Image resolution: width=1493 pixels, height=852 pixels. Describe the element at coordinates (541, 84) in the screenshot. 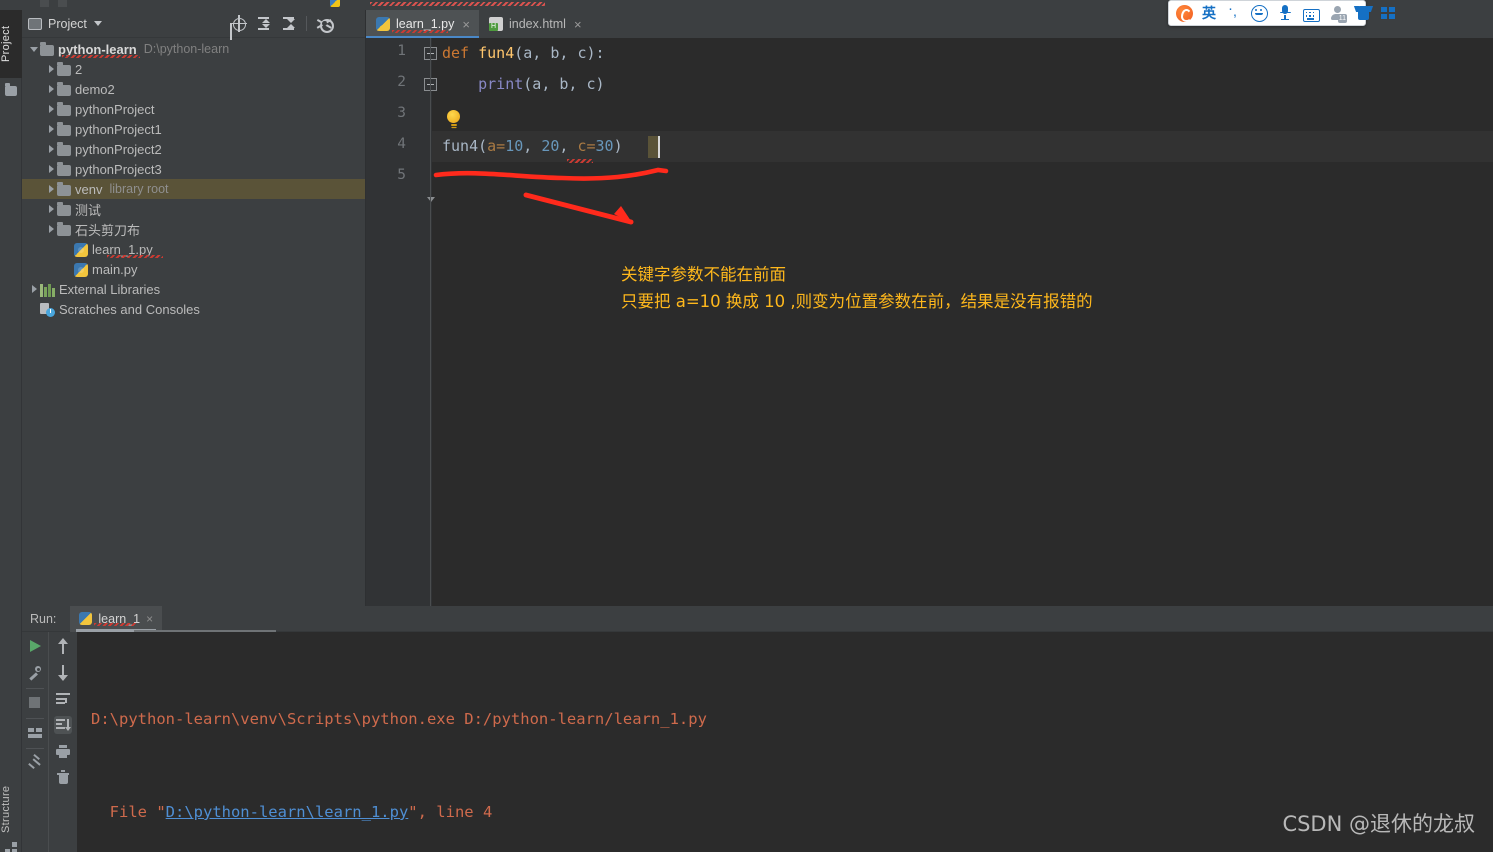

I see `code-line-2: print(a, b, c)` at that location.